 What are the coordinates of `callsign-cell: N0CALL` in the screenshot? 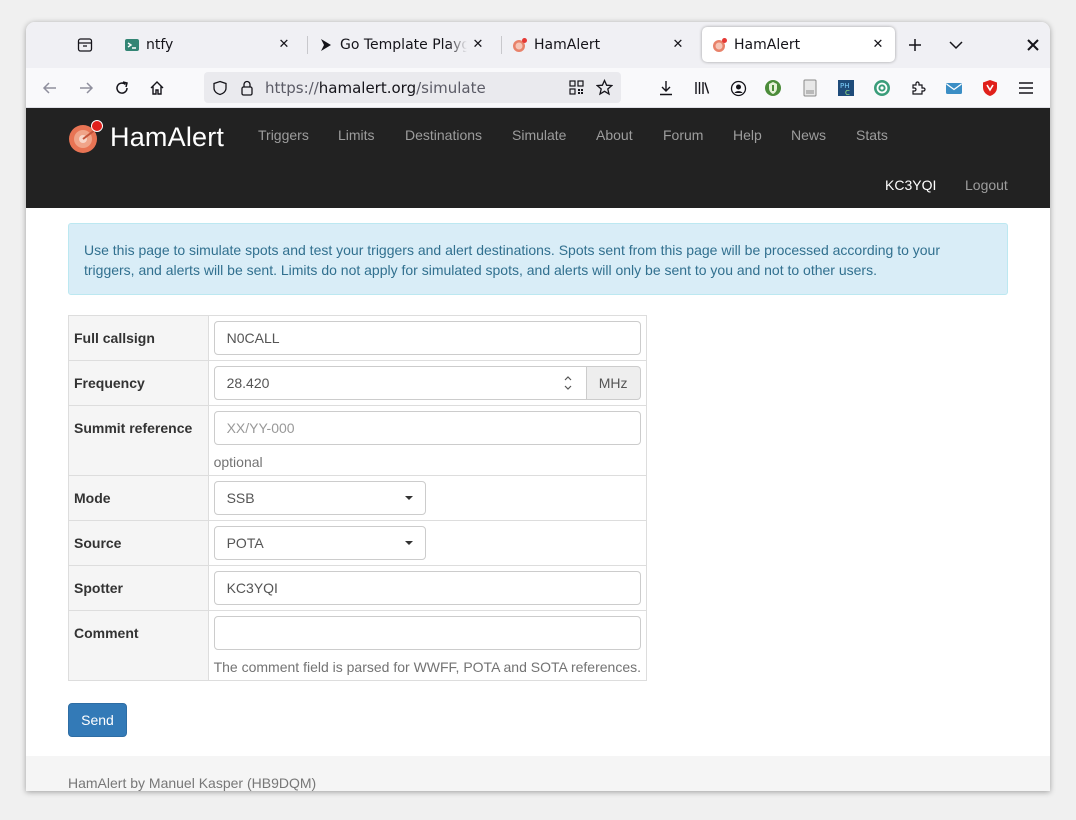 It's located at (427, 338).